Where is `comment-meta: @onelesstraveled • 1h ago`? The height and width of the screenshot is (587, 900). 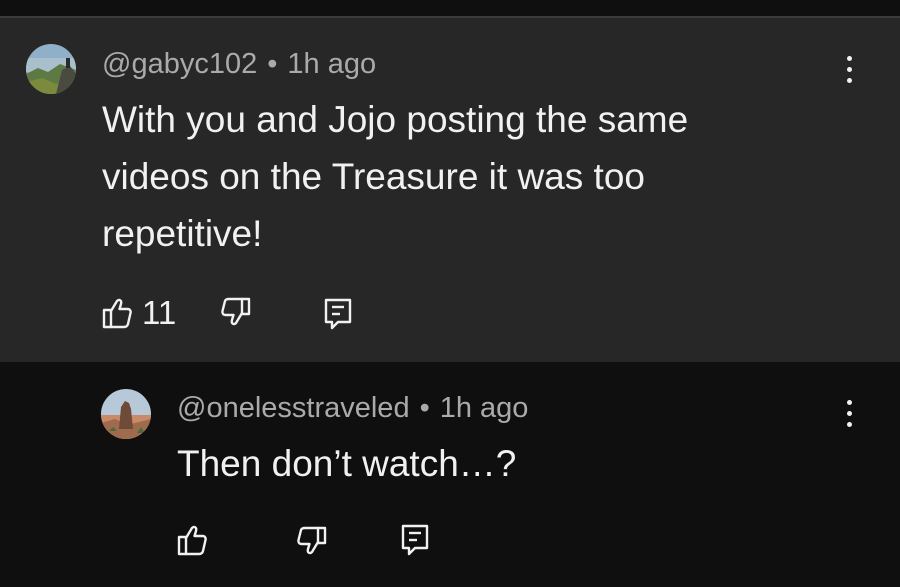 comment-meta: @onelesstraveled • 1h ago is located at coordinates (352, 408).